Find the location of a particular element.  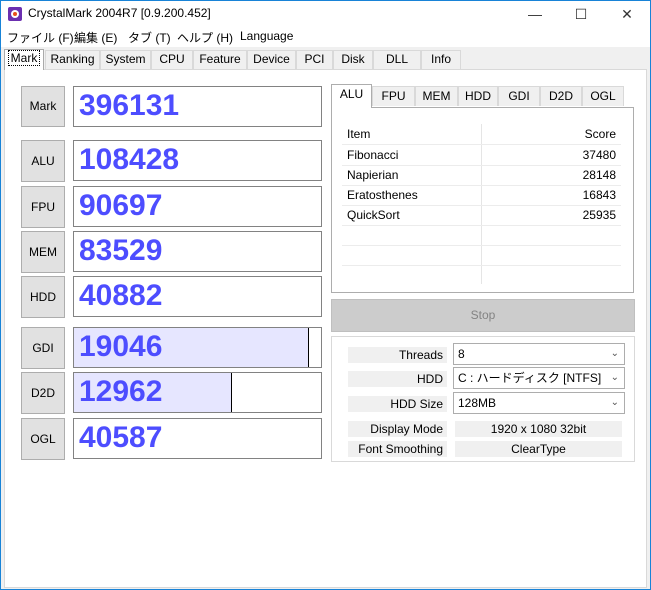

table-row-score: 28148 is located at coordinates (599, 175).